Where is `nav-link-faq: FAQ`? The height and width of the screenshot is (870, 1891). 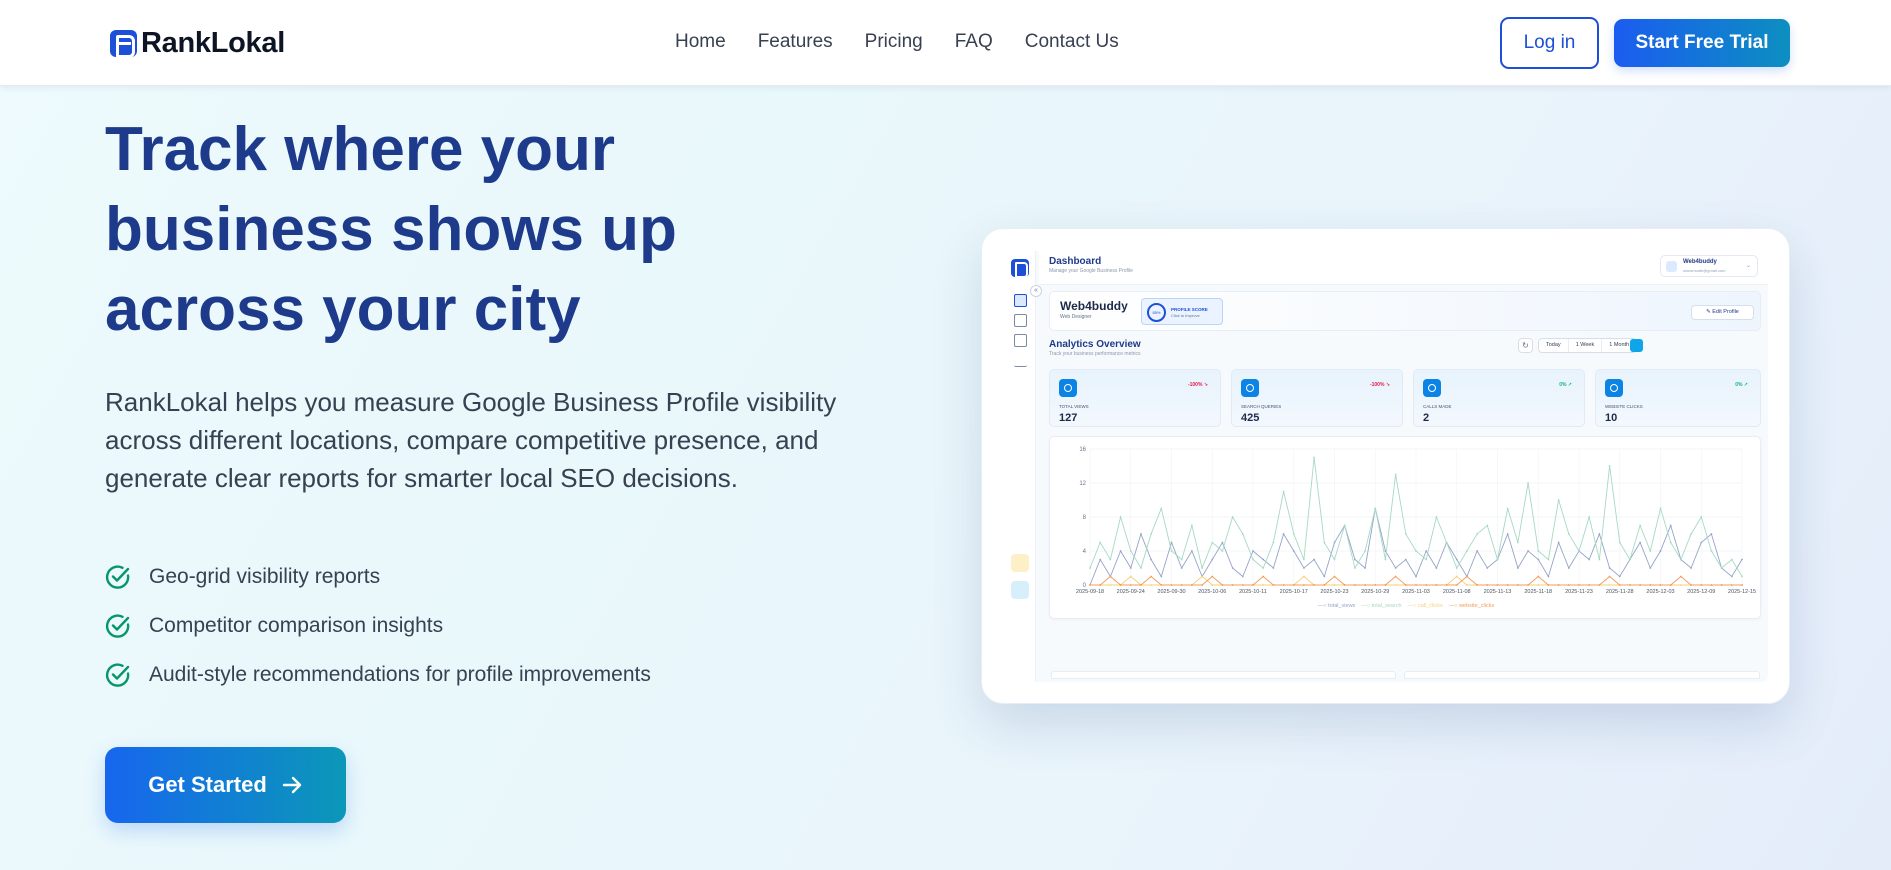
nav-link-faq: FAQ is located at coordinates (974, 42).